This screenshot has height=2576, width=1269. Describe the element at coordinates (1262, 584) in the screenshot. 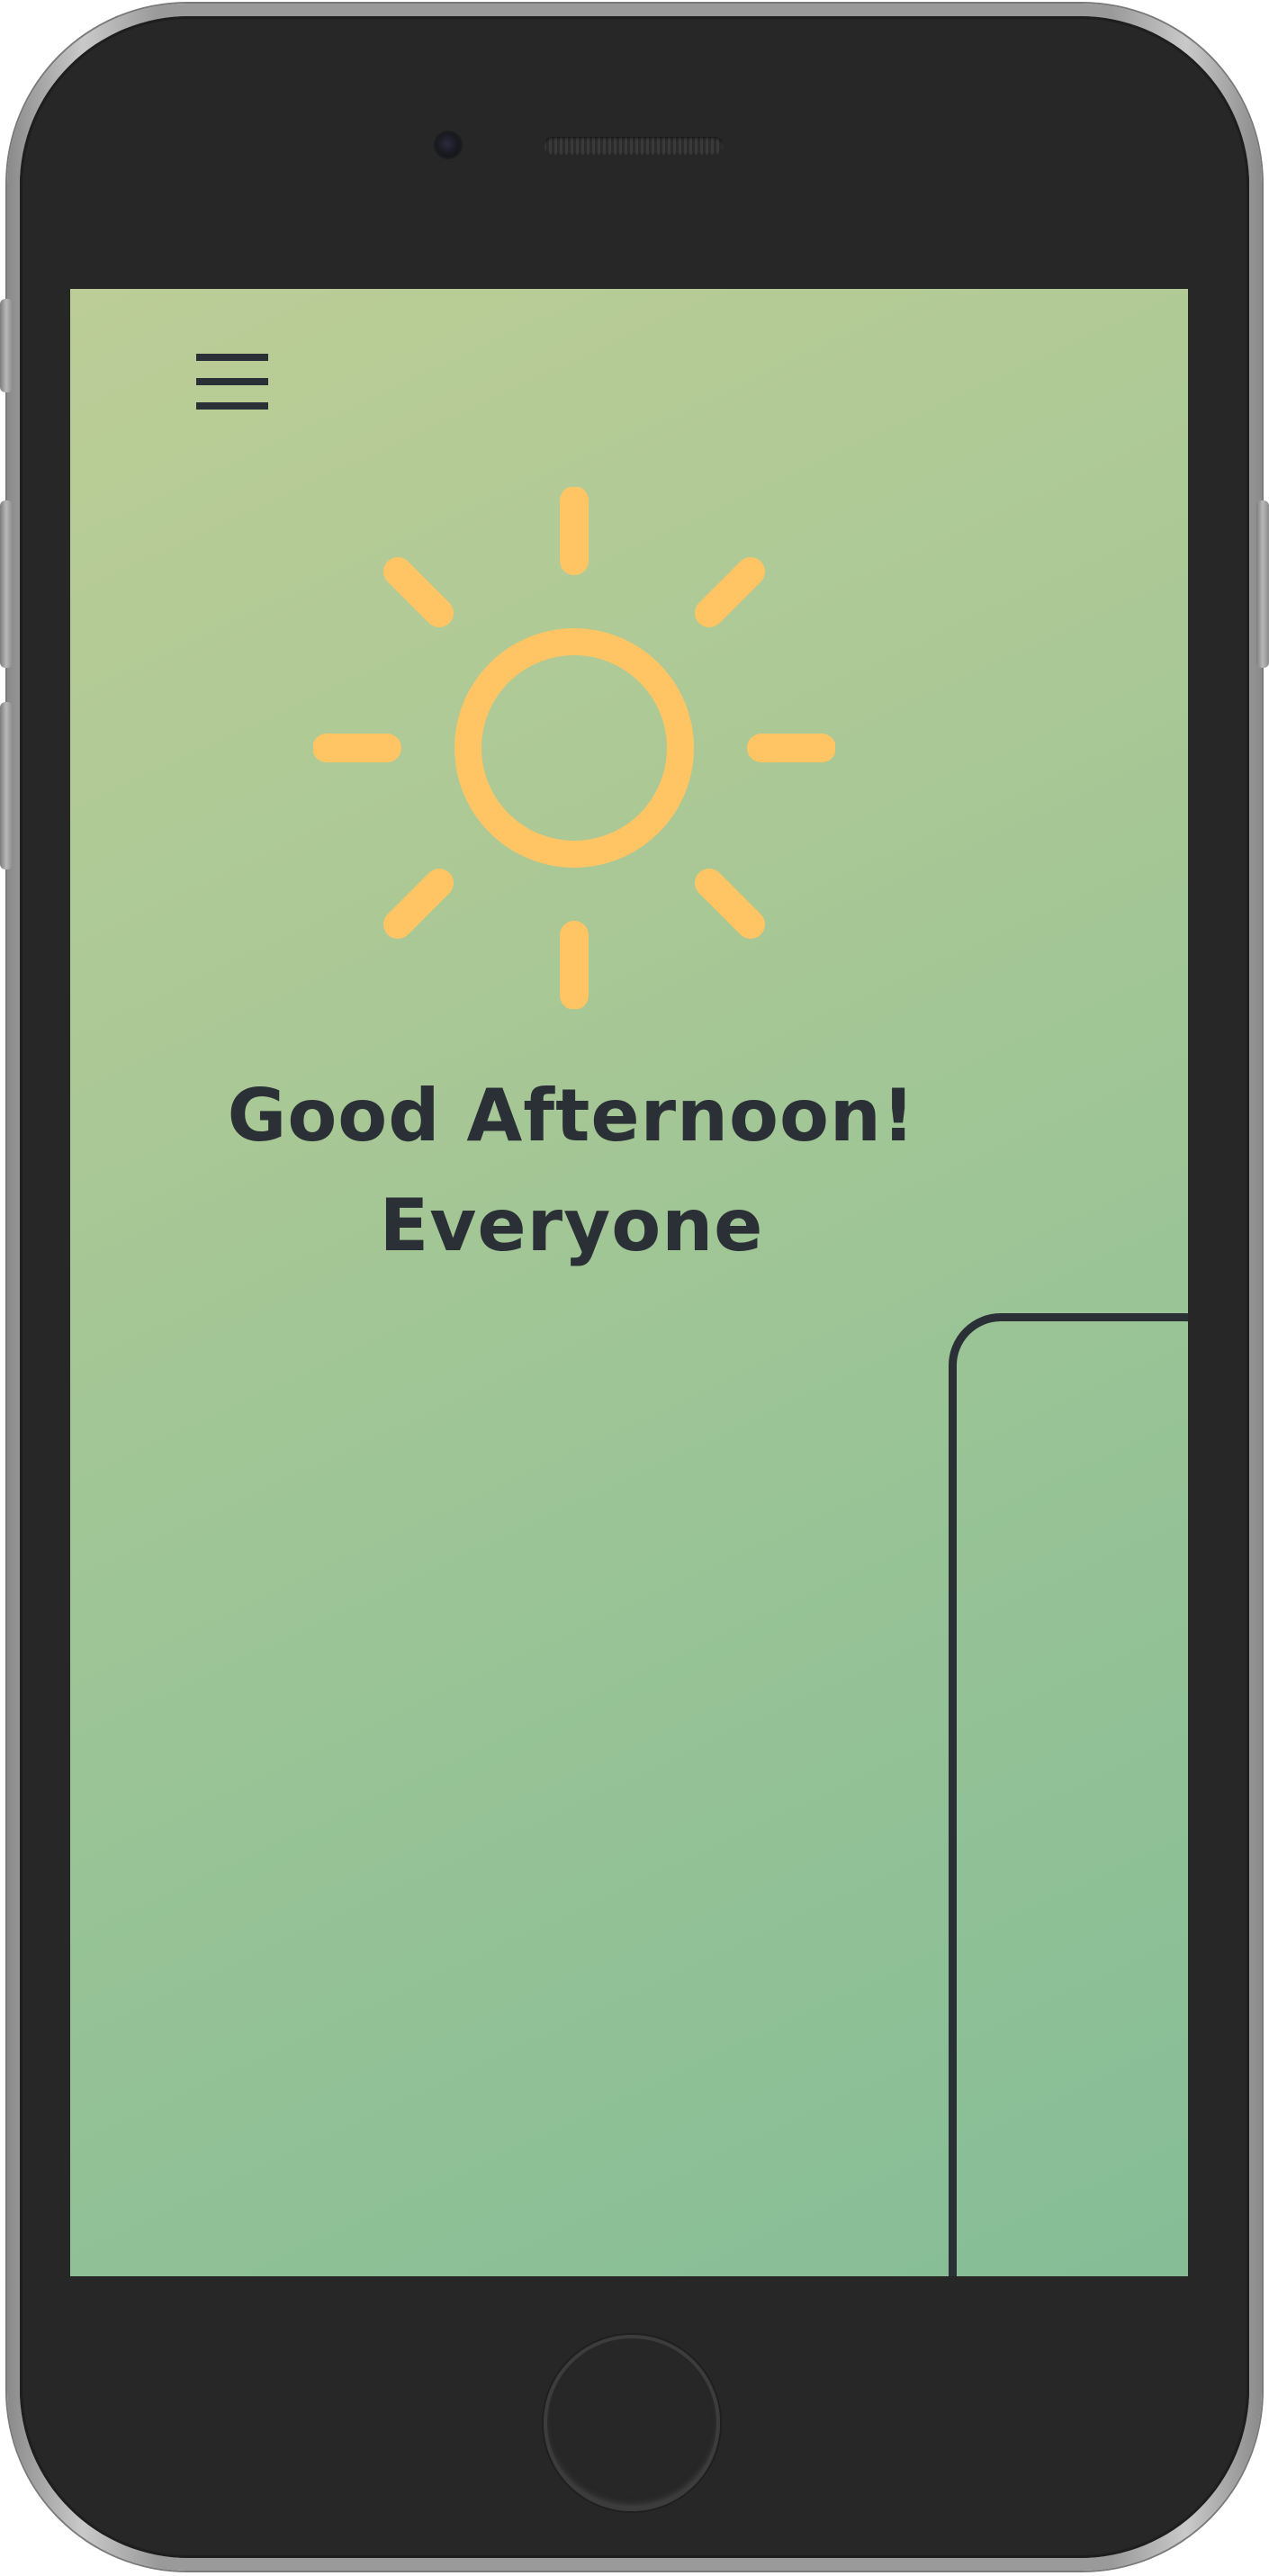

I see `power-button` at that location.